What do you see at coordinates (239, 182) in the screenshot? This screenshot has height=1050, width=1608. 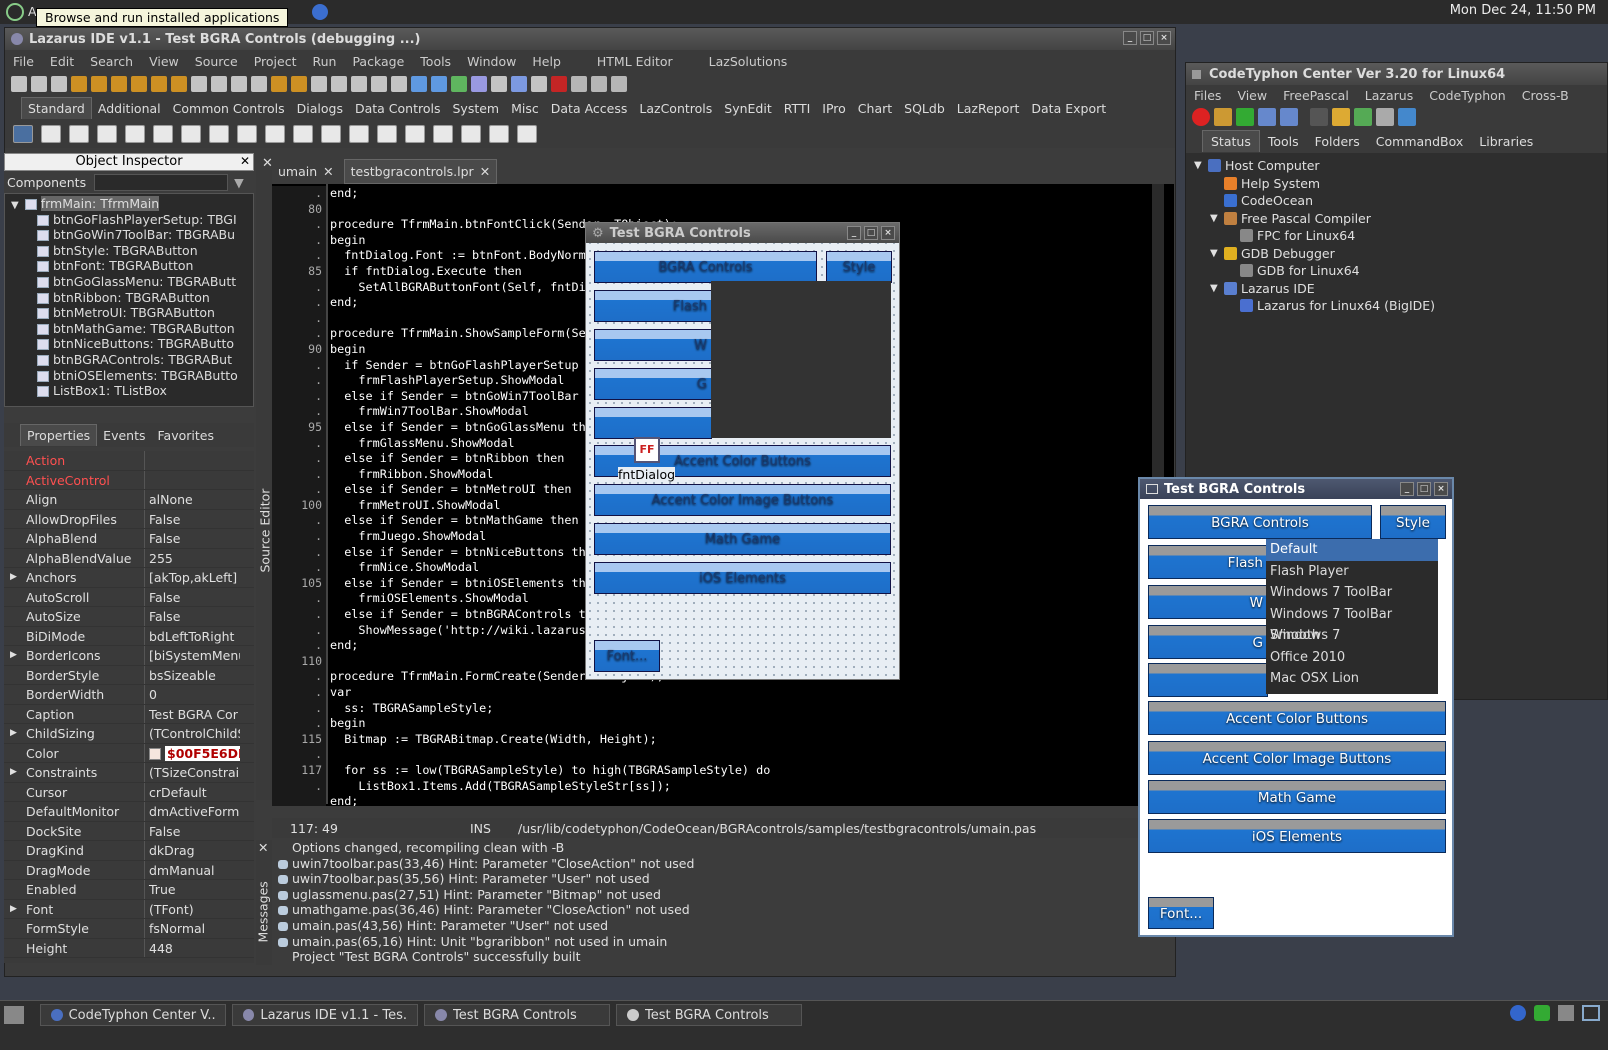 I see `filter-icon: ▼` at bounding box center [239, 182].